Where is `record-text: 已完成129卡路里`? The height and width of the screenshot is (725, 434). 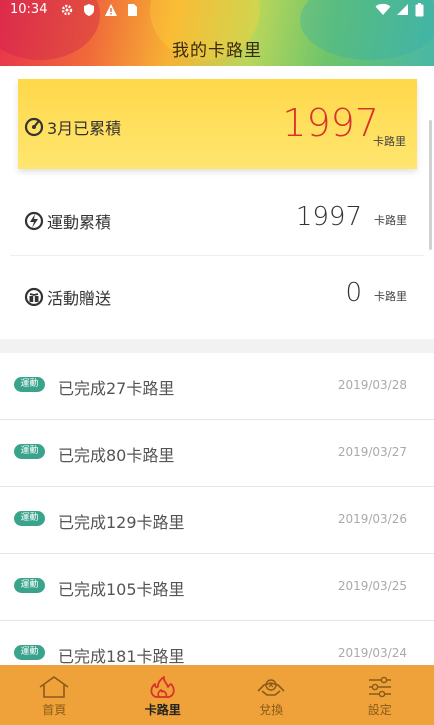
record-text: 已完成129卡路里 is located at coordinates (121, 522).